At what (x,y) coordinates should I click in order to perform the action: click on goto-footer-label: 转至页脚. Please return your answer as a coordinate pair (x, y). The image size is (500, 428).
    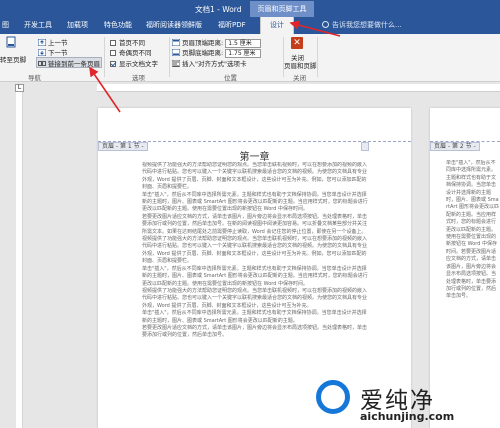
    Looking at the image, I should click on (13, 60).